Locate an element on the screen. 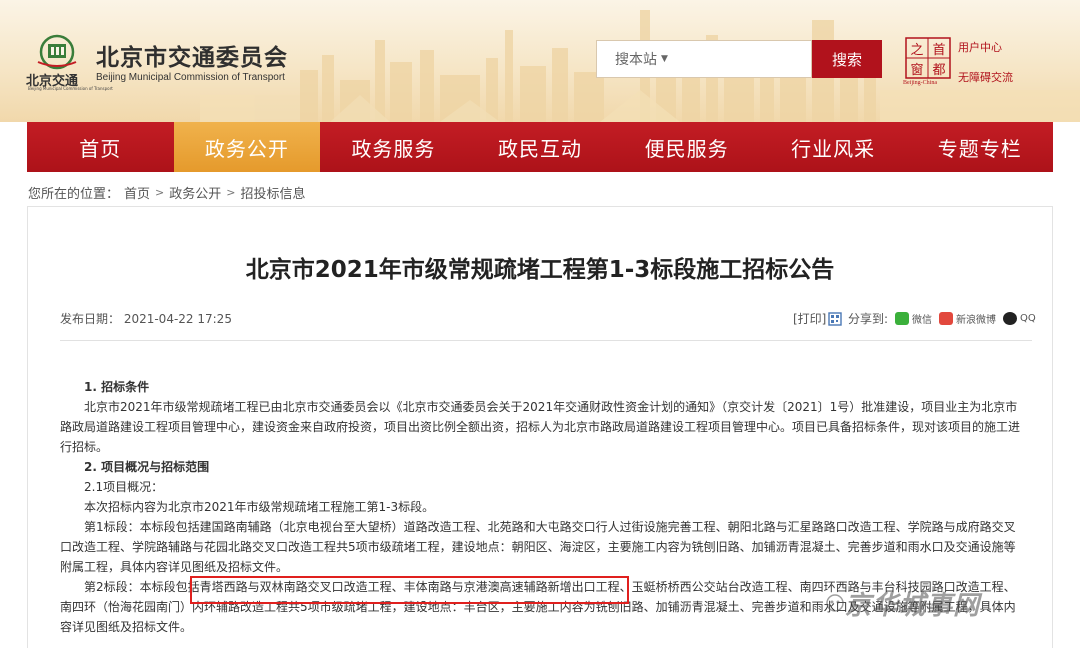 Image resolution: width=1080 pixels, height=648 pixels. capital-window-logo: 之 首 窗 都 is located at coordinates (928, 60).